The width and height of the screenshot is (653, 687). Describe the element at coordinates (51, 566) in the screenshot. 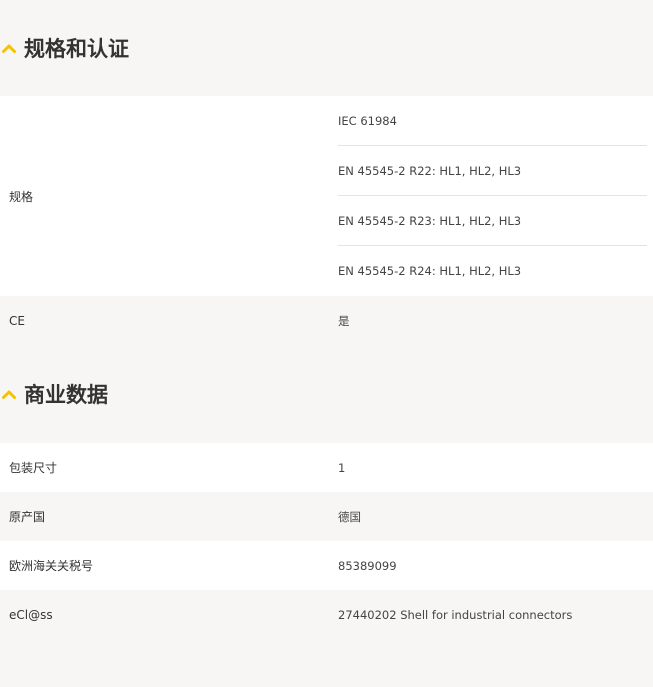

I see `row-label: 欧洲海关关税号` at that location.